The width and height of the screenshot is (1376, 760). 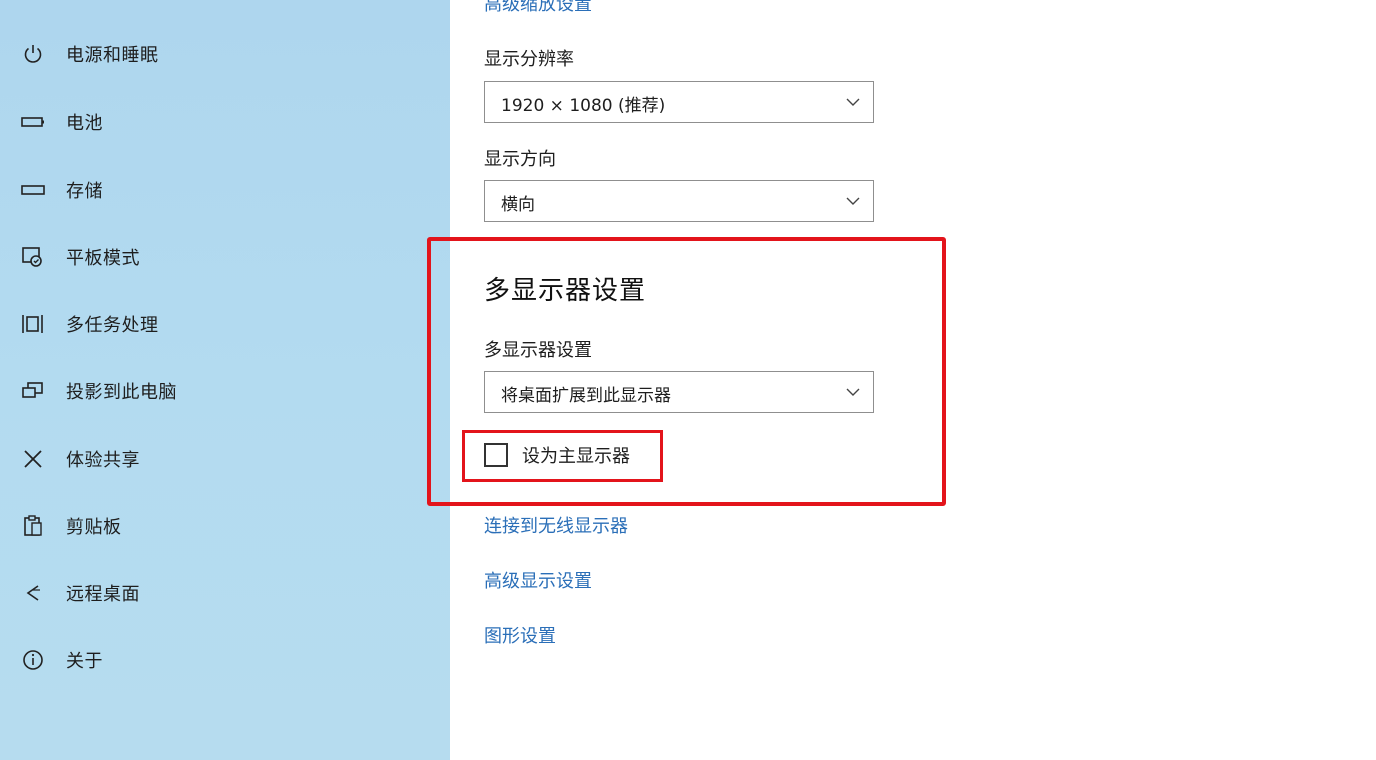 What do you see at coordinates (225, 54) in the screenshot?
I see `sidebar-item-power-sleep: 电源和睡眠` at bounding box center [225, 54].